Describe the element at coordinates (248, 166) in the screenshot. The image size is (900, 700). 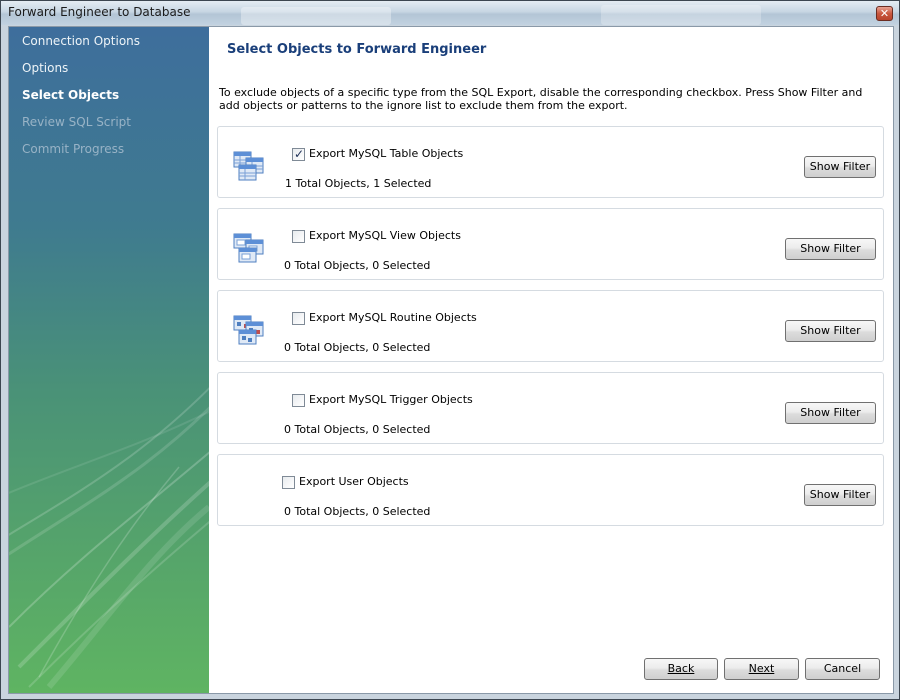
I see `table-objects-icon` at that location.